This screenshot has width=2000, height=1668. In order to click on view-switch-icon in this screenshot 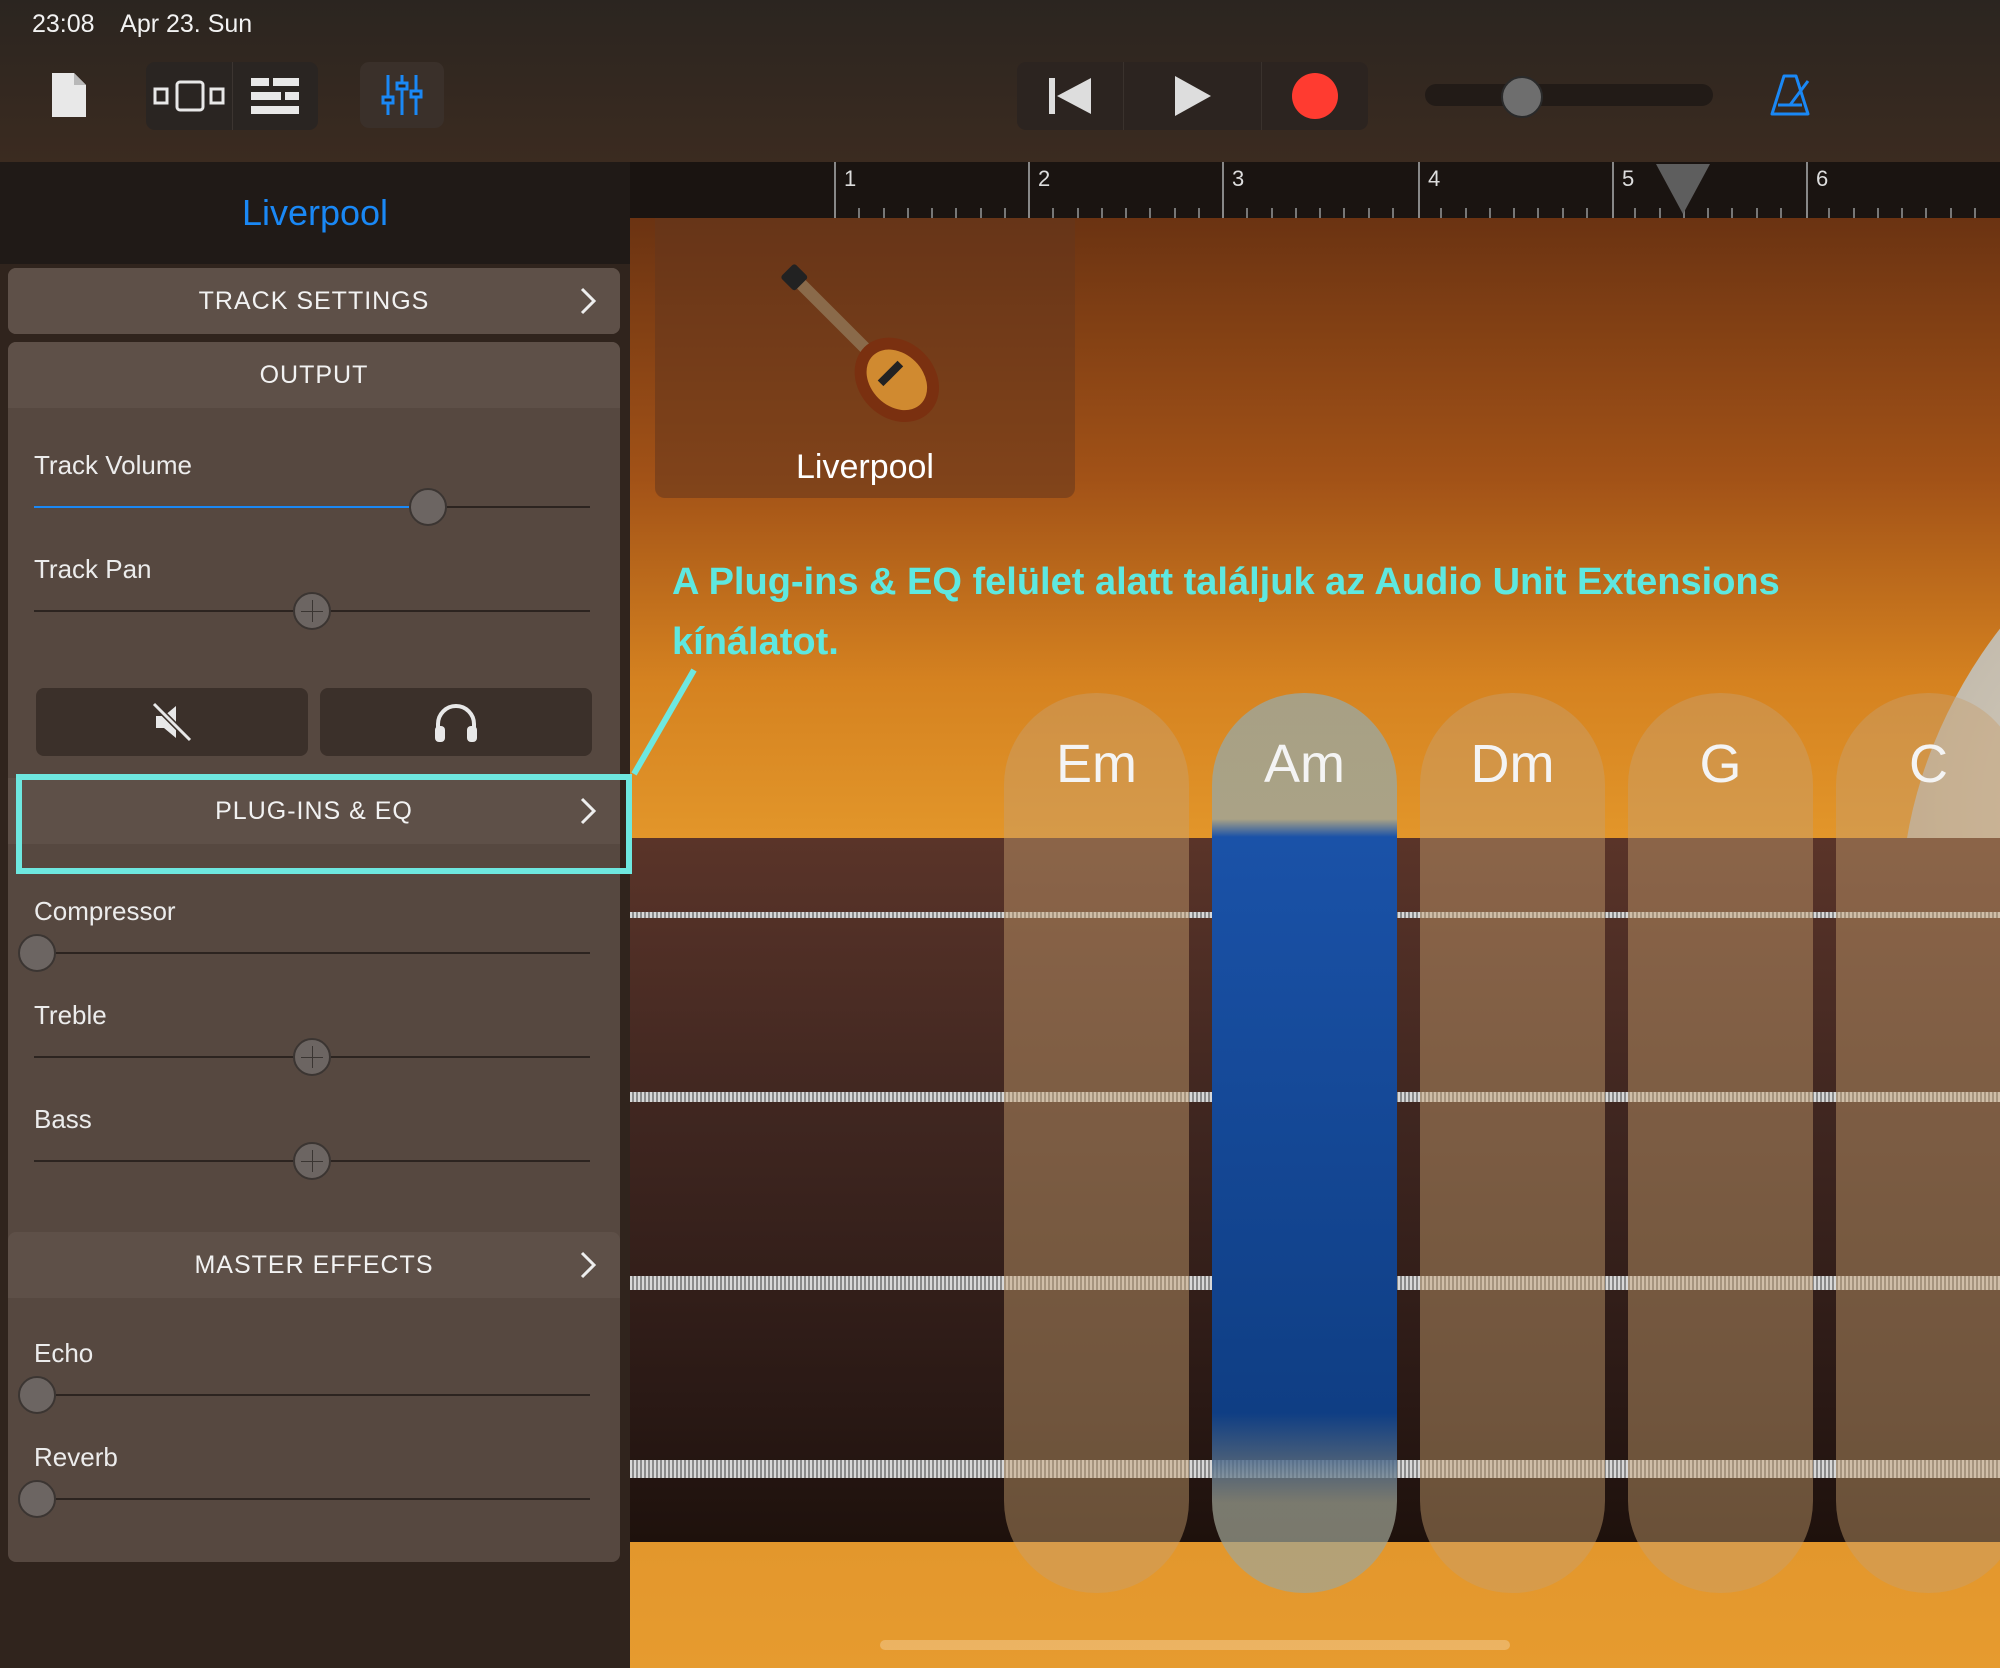, I will do `click(189, 96)`.